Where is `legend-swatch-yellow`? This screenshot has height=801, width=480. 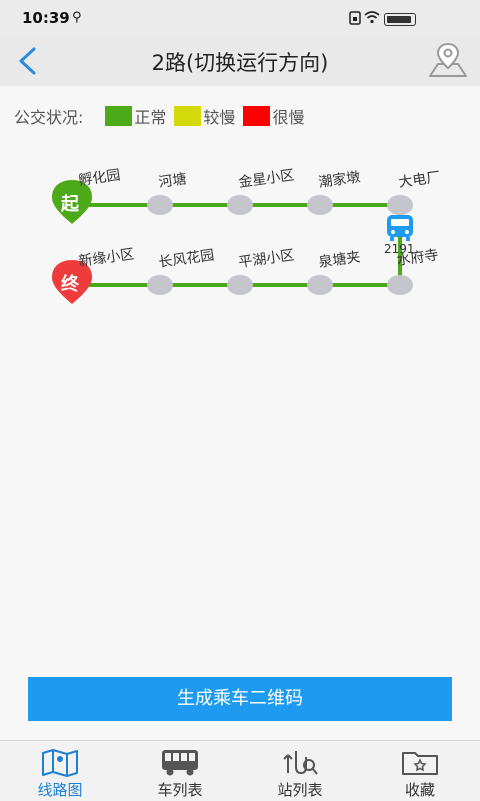
legend-swatch-yellow is located at coordinates (188, 116).